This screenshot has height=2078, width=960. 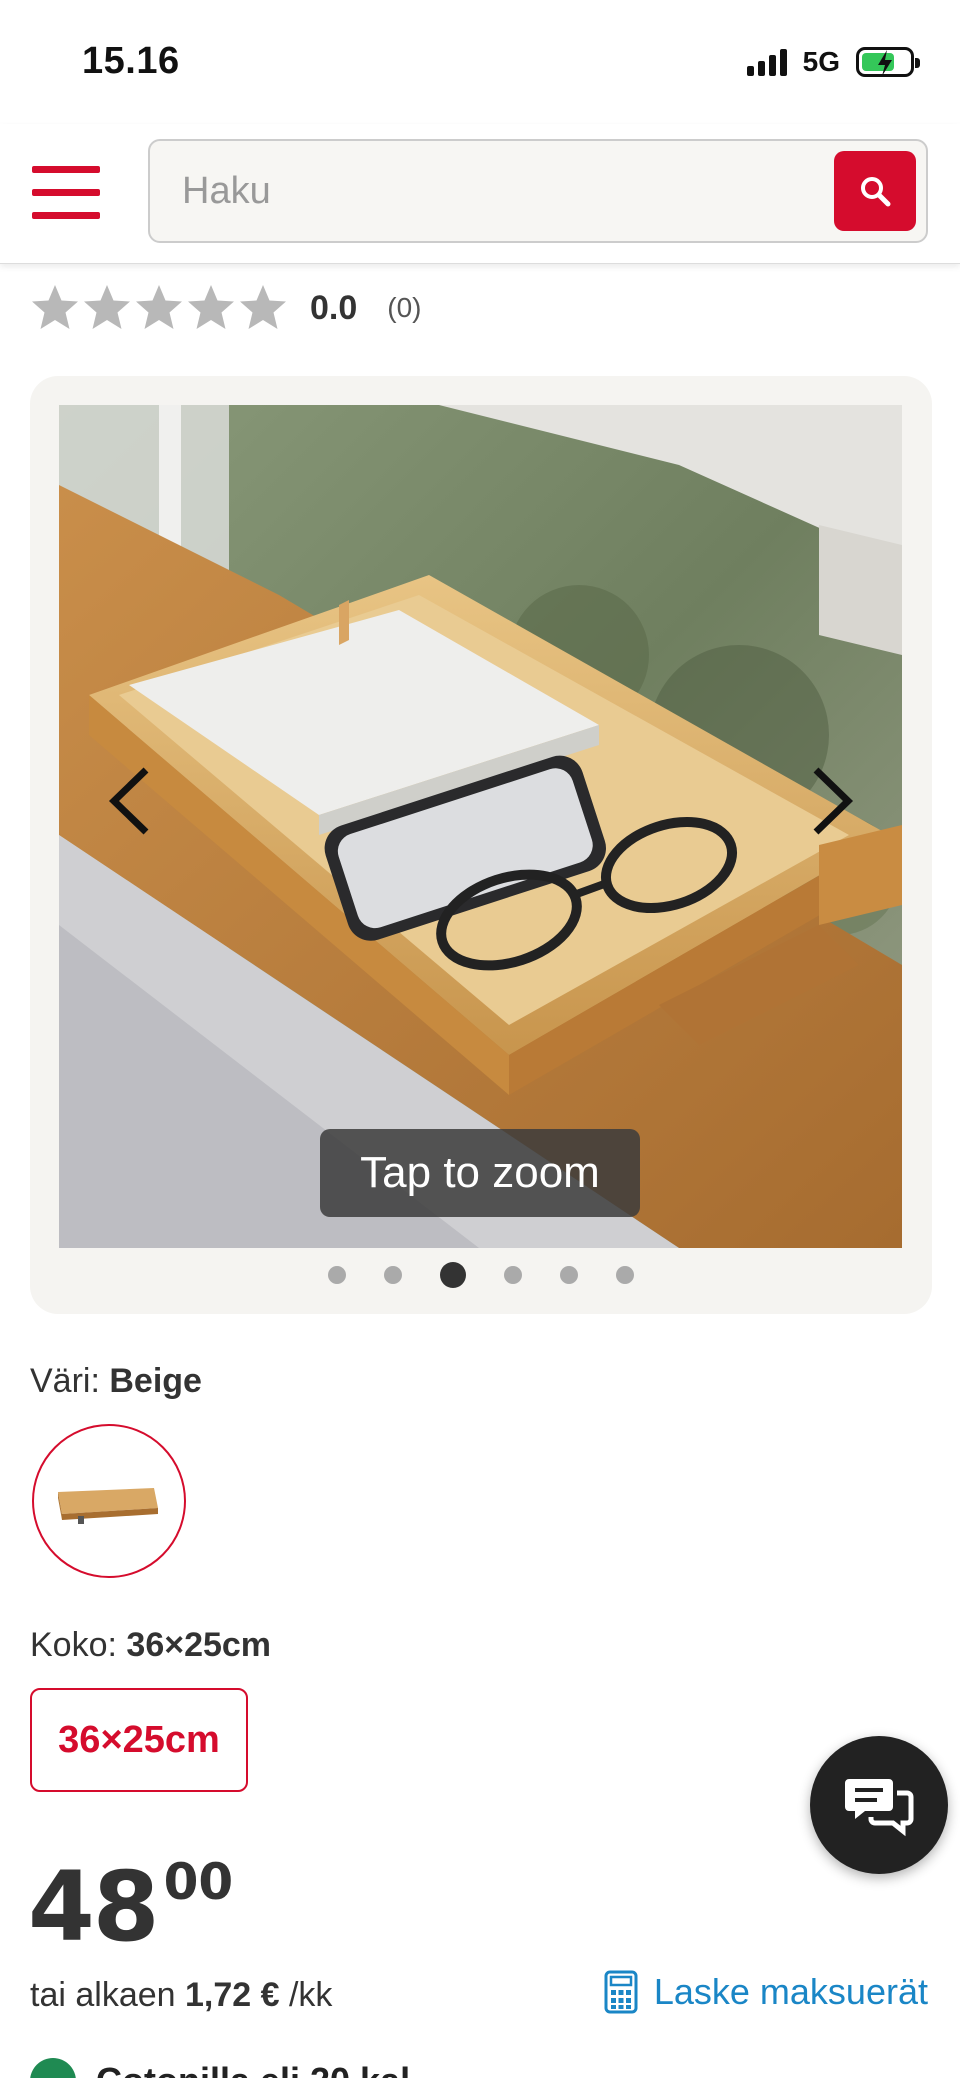 I want to click on menu-button, so click(x=66, y=193).